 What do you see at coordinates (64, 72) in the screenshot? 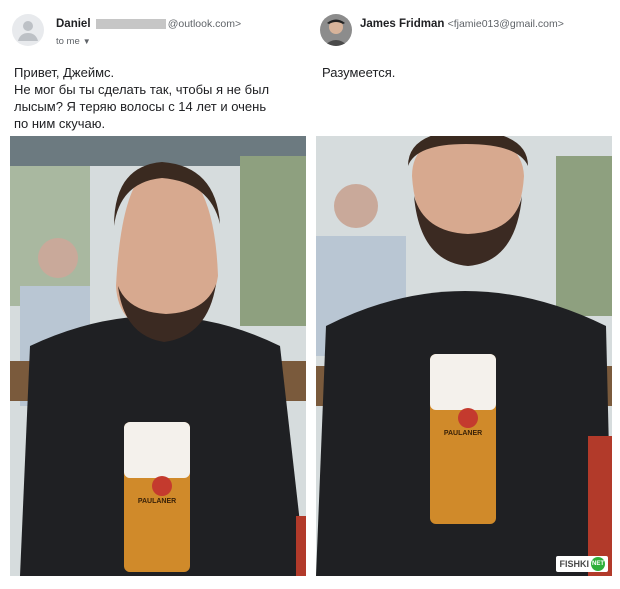
I see `message-line: Привет, Джеймс.` at bounding box center [64, 72].